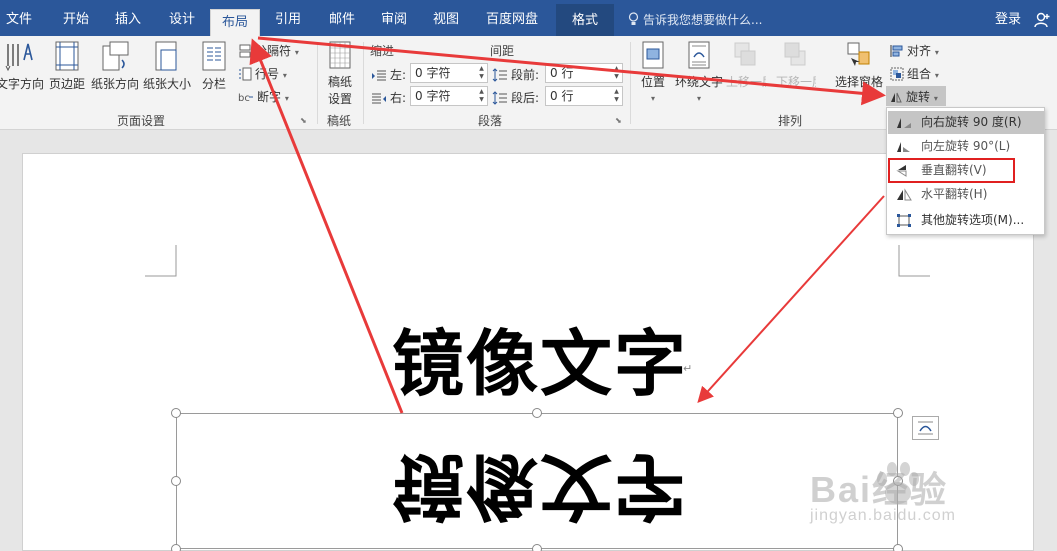 The image size is (1057, 551). Describe the element at coordinates (858, 82) in the screenshot. I see `selection-pane-label: 选择窗格` at that location.